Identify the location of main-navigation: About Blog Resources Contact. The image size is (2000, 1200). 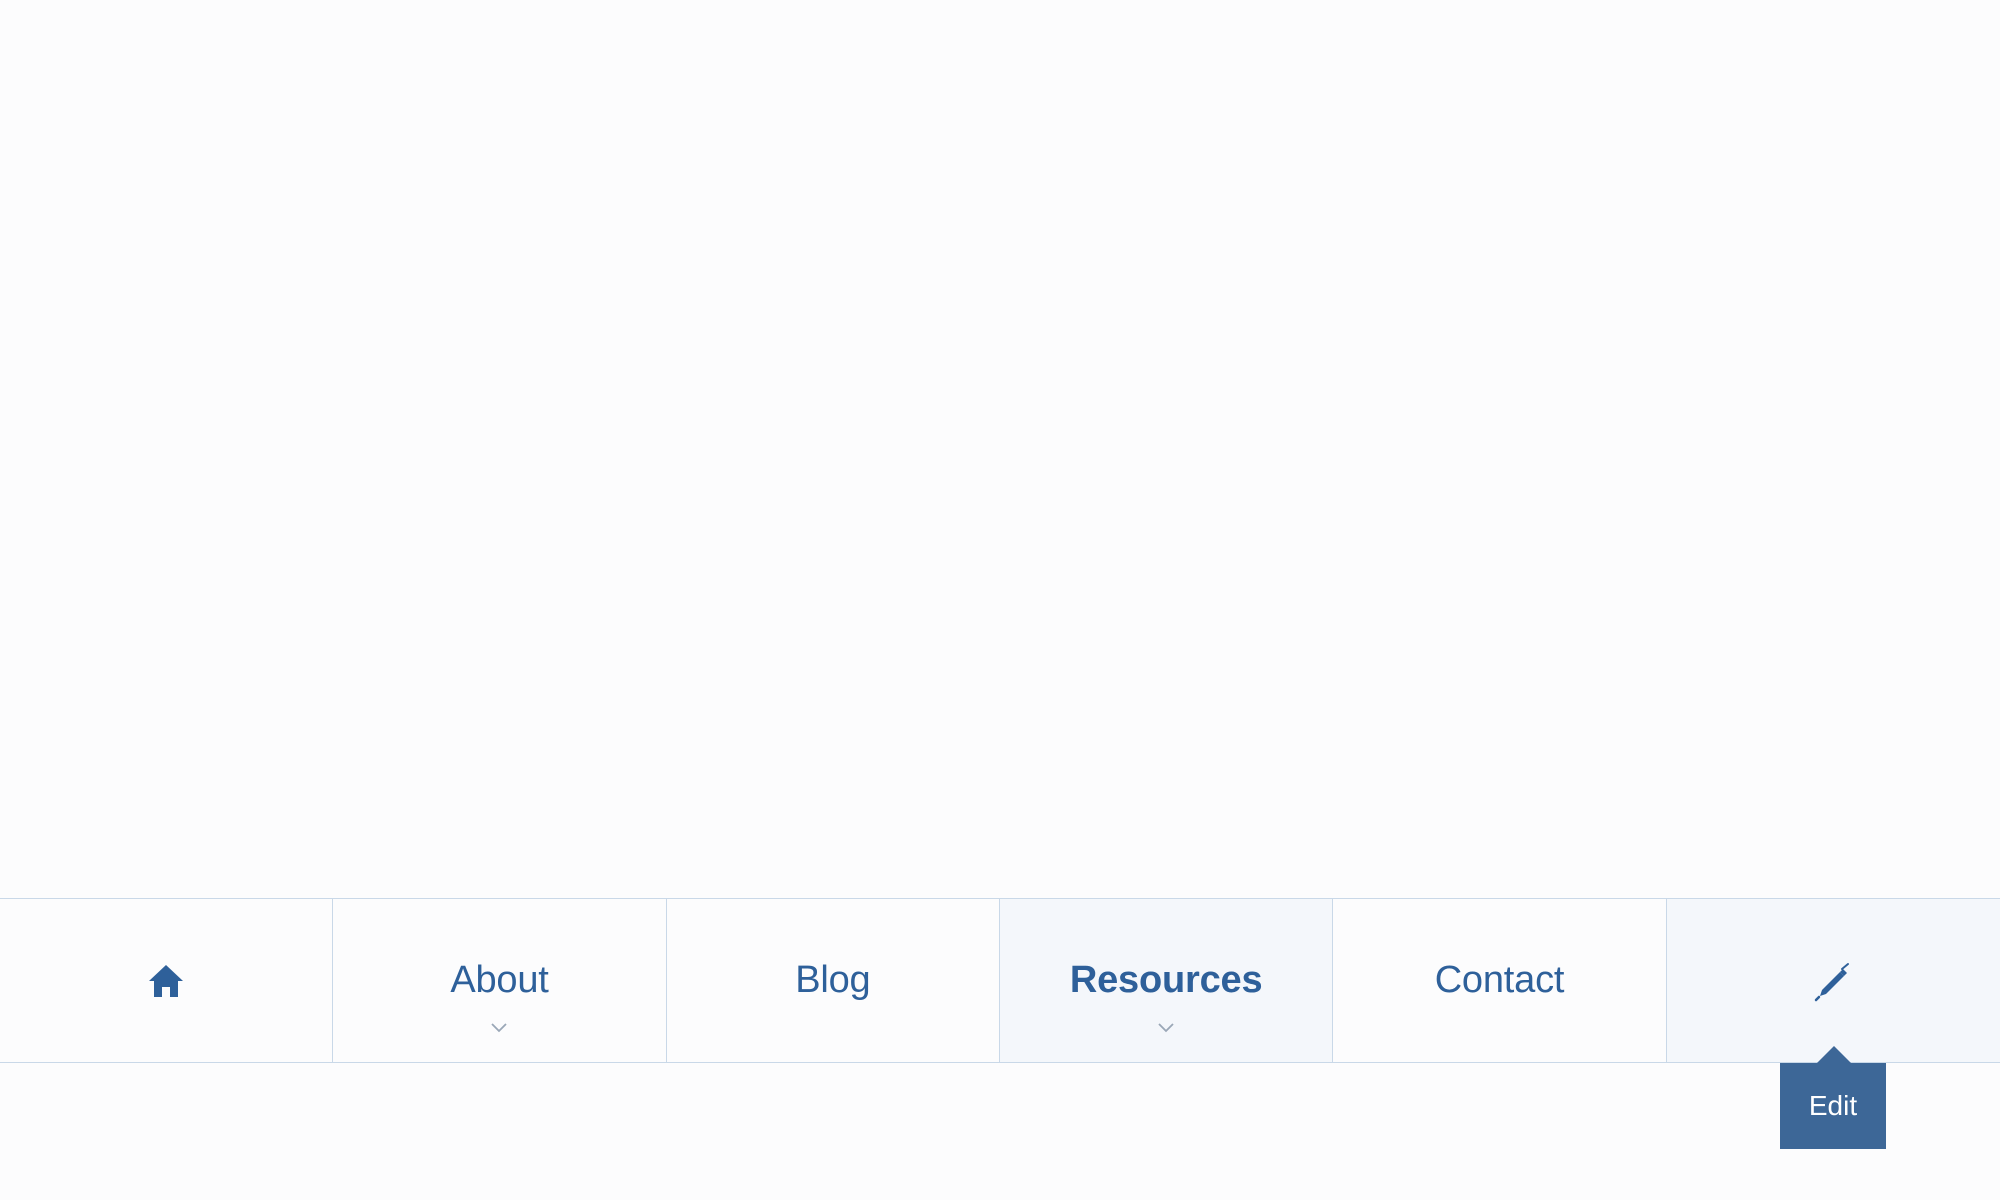
(1000, 980).